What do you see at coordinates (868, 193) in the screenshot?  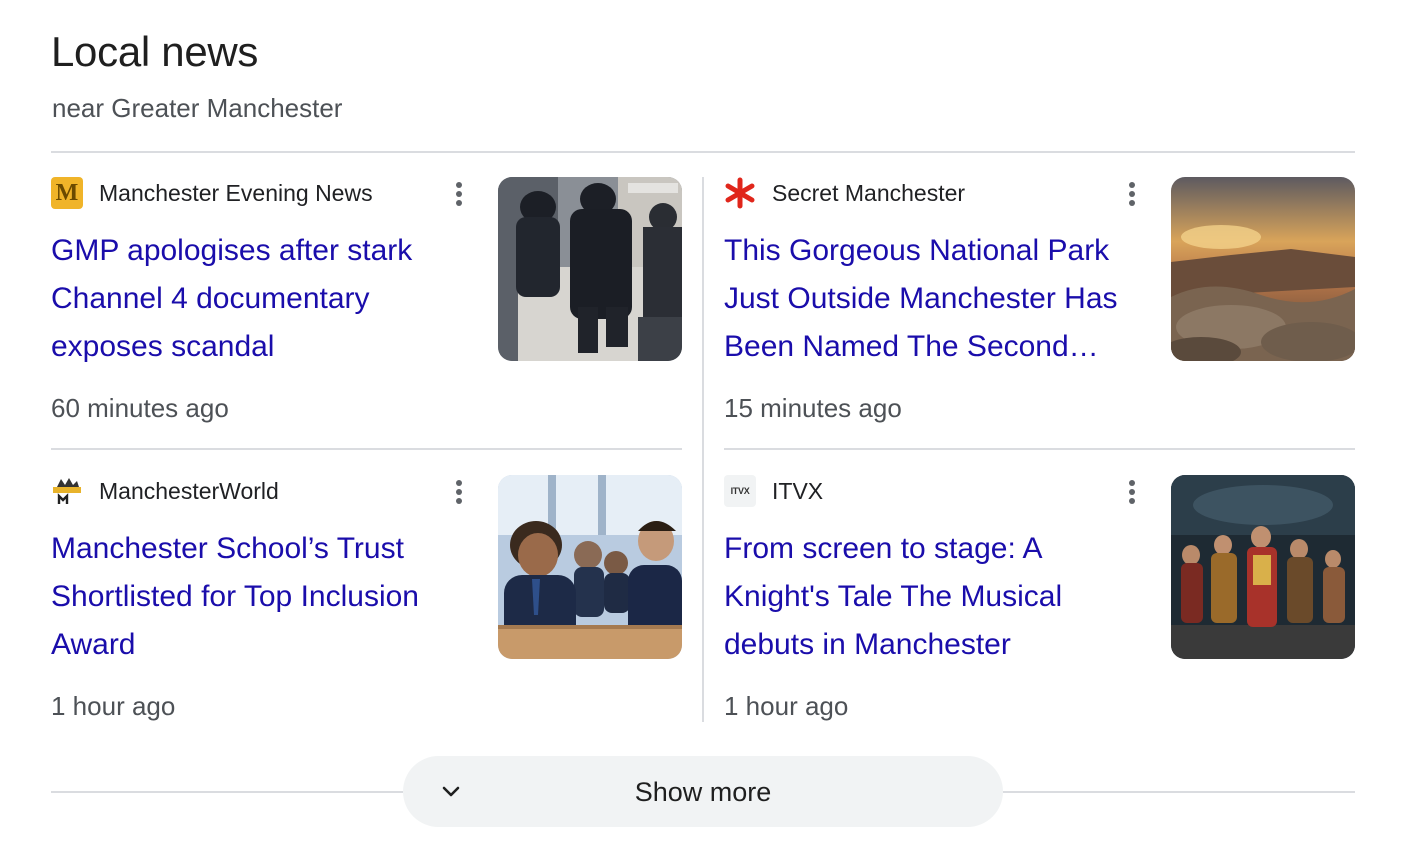 I see `source-name: Secret Manchester` at bounding box center [868, 193].